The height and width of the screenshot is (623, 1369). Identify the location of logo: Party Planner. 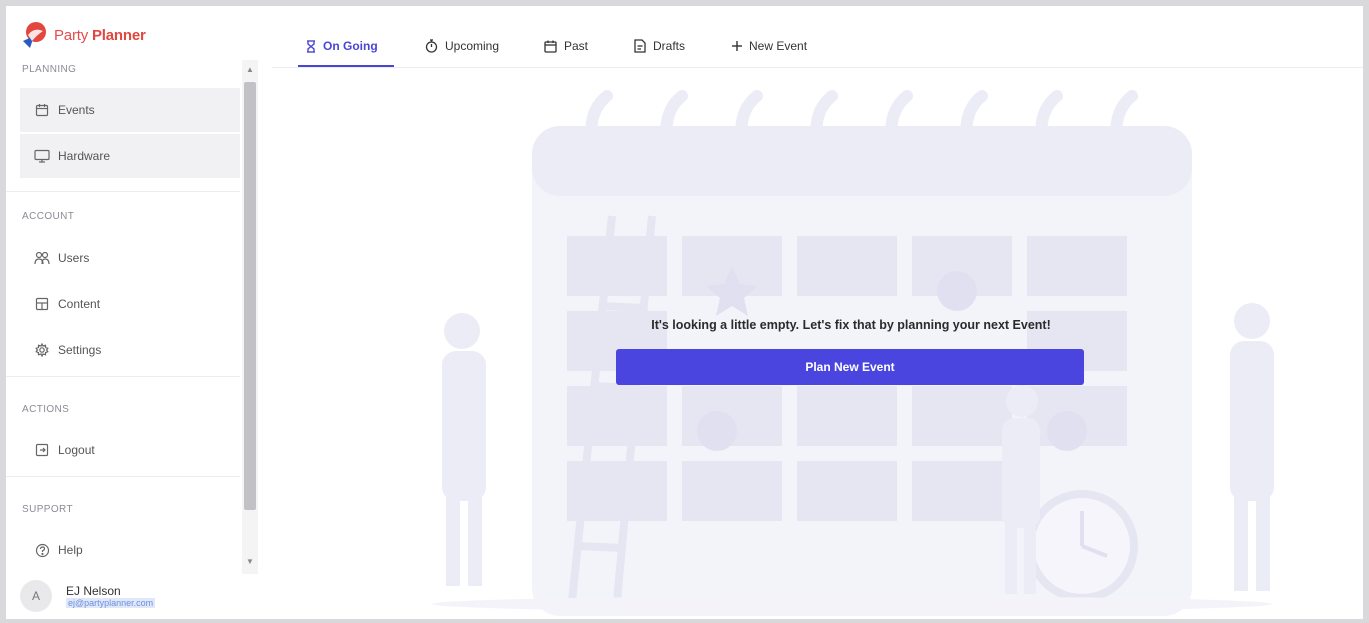
(83, 35).